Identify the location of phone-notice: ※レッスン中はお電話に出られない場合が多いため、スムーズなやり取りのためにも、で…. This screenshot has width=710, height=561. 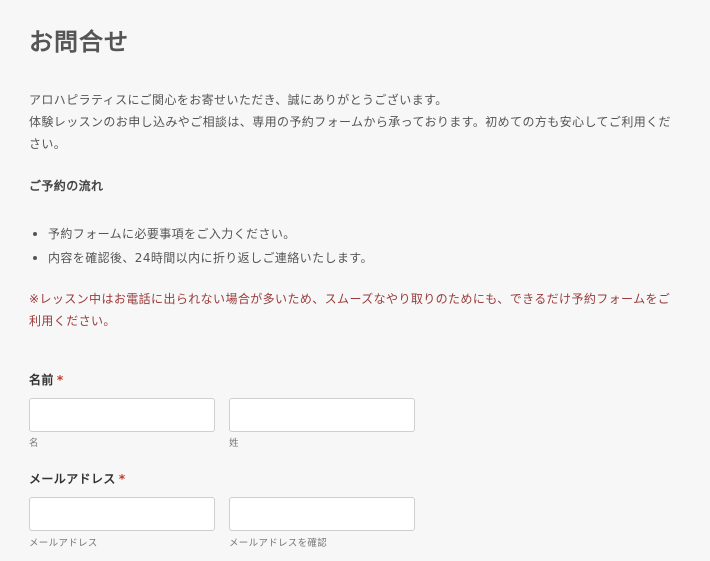
(350, 310).